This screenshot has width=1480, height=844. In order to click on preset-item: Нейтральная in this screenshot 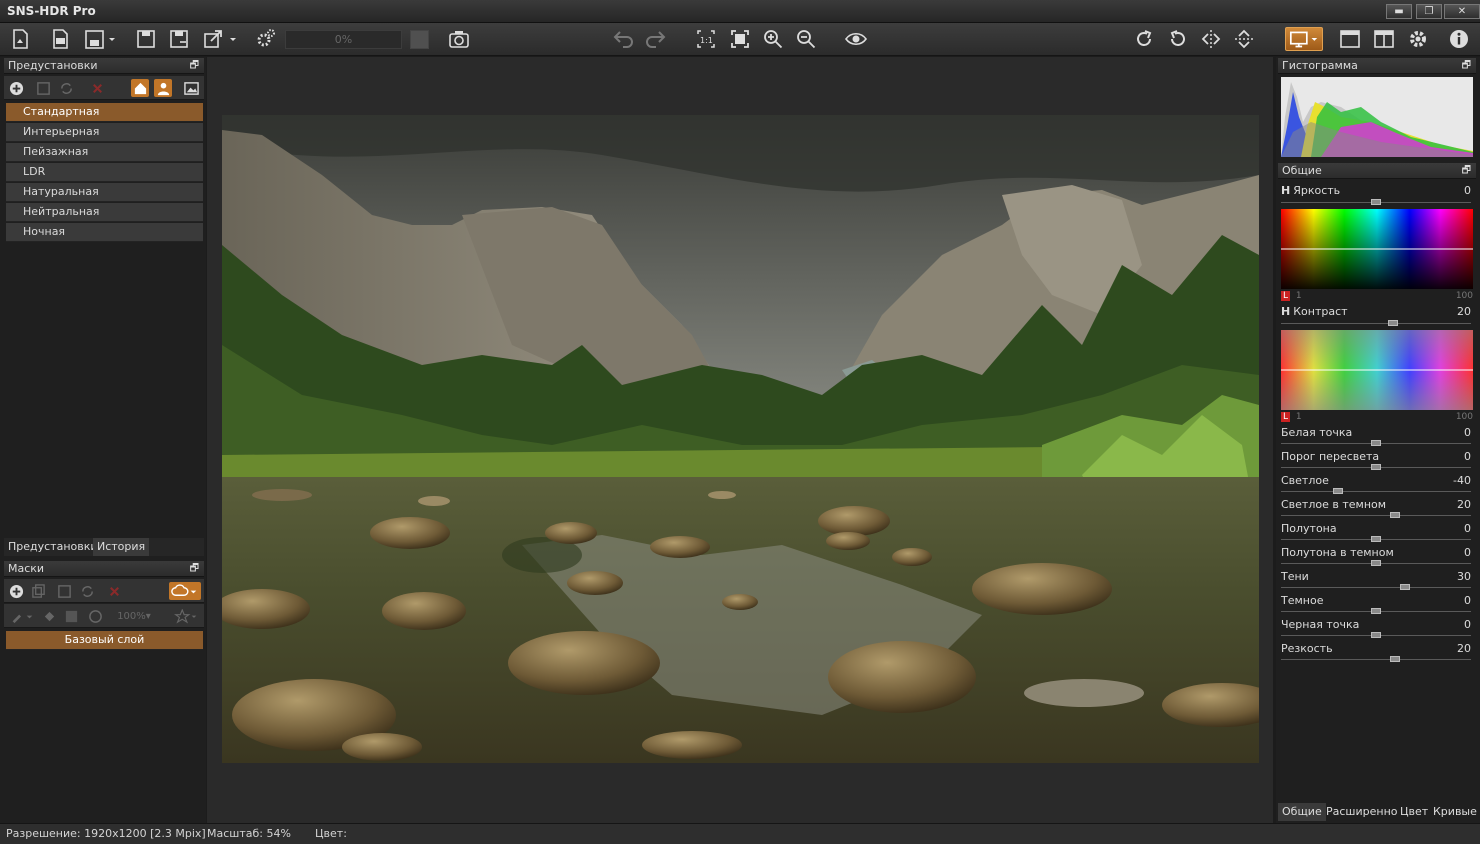, I will do `click(104, 212)`.